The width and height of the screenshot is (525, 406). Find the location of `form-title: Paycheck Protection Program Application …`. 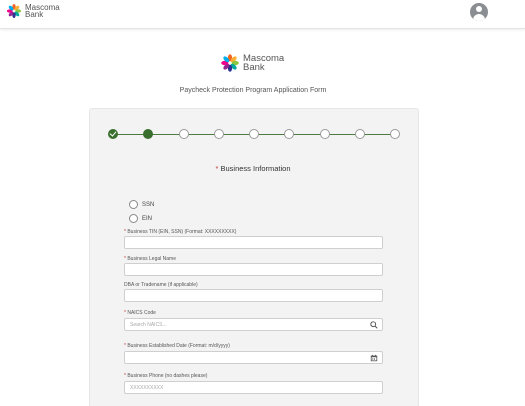

form-title: Paycheck Protection Program Application … is located at coordinates (253, 90).